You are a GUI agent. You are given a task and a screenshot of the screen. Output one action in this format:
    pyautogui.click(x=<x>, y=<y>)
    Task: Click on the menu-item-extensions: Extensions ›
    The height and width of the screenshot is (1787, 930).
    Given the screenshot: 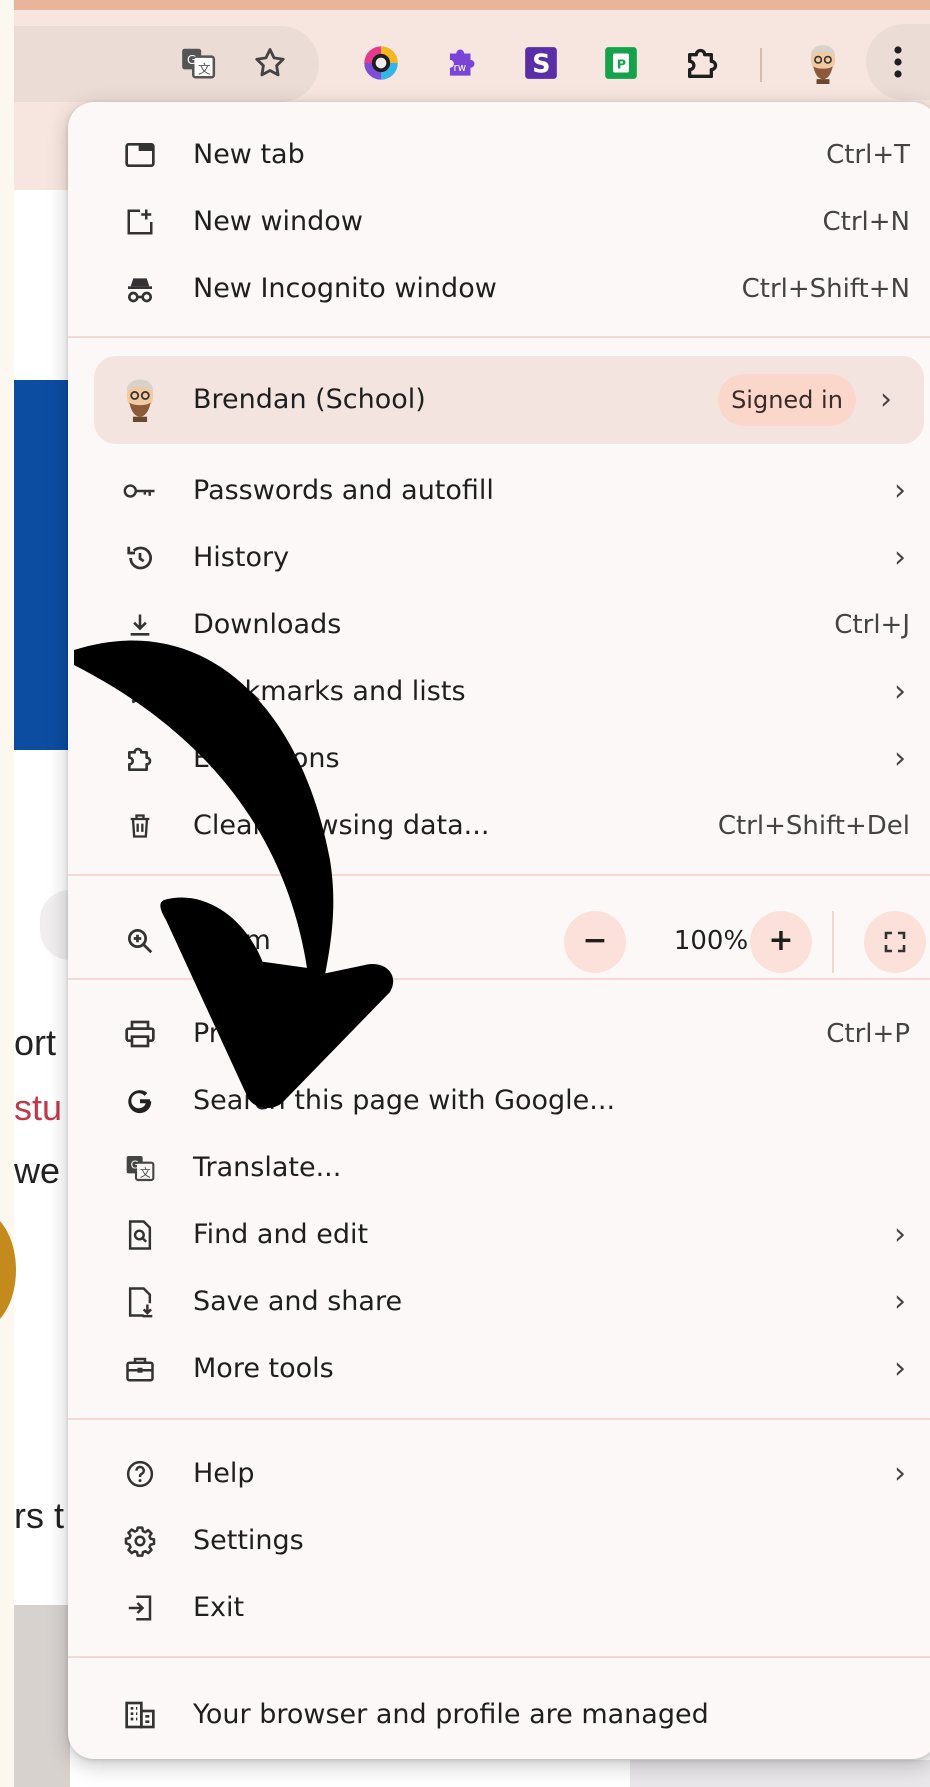 What is the action you would take?
    pyautogui.click(x=499, y=759)
    